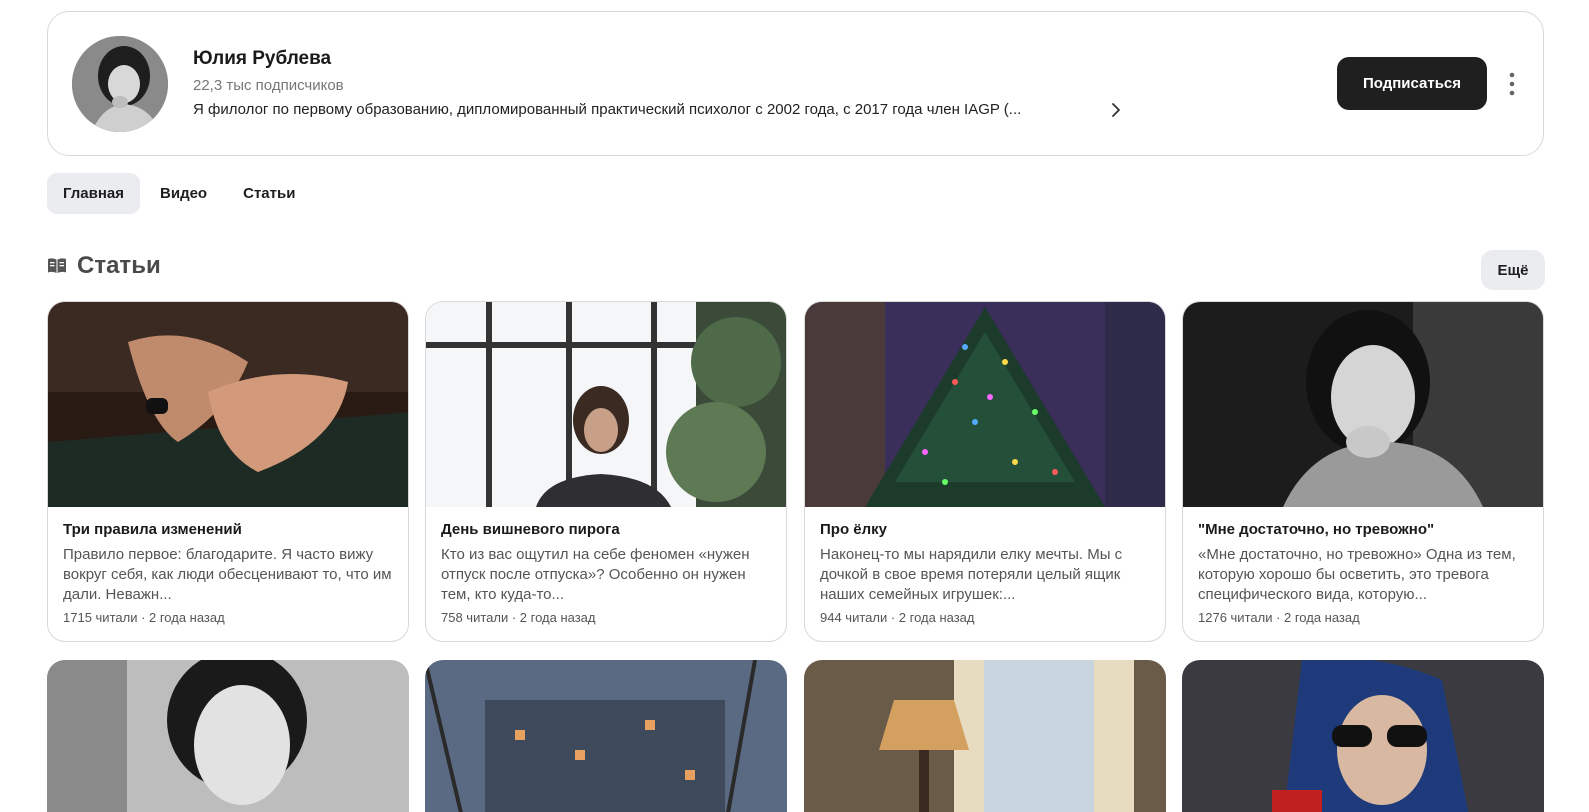 Image resolution: width=1589 pixels, height=812 pixels. What do you see at coordinates (183, 193) in the screenshot?
I see `tab-video: Видео` at bounding box center [183, 193].